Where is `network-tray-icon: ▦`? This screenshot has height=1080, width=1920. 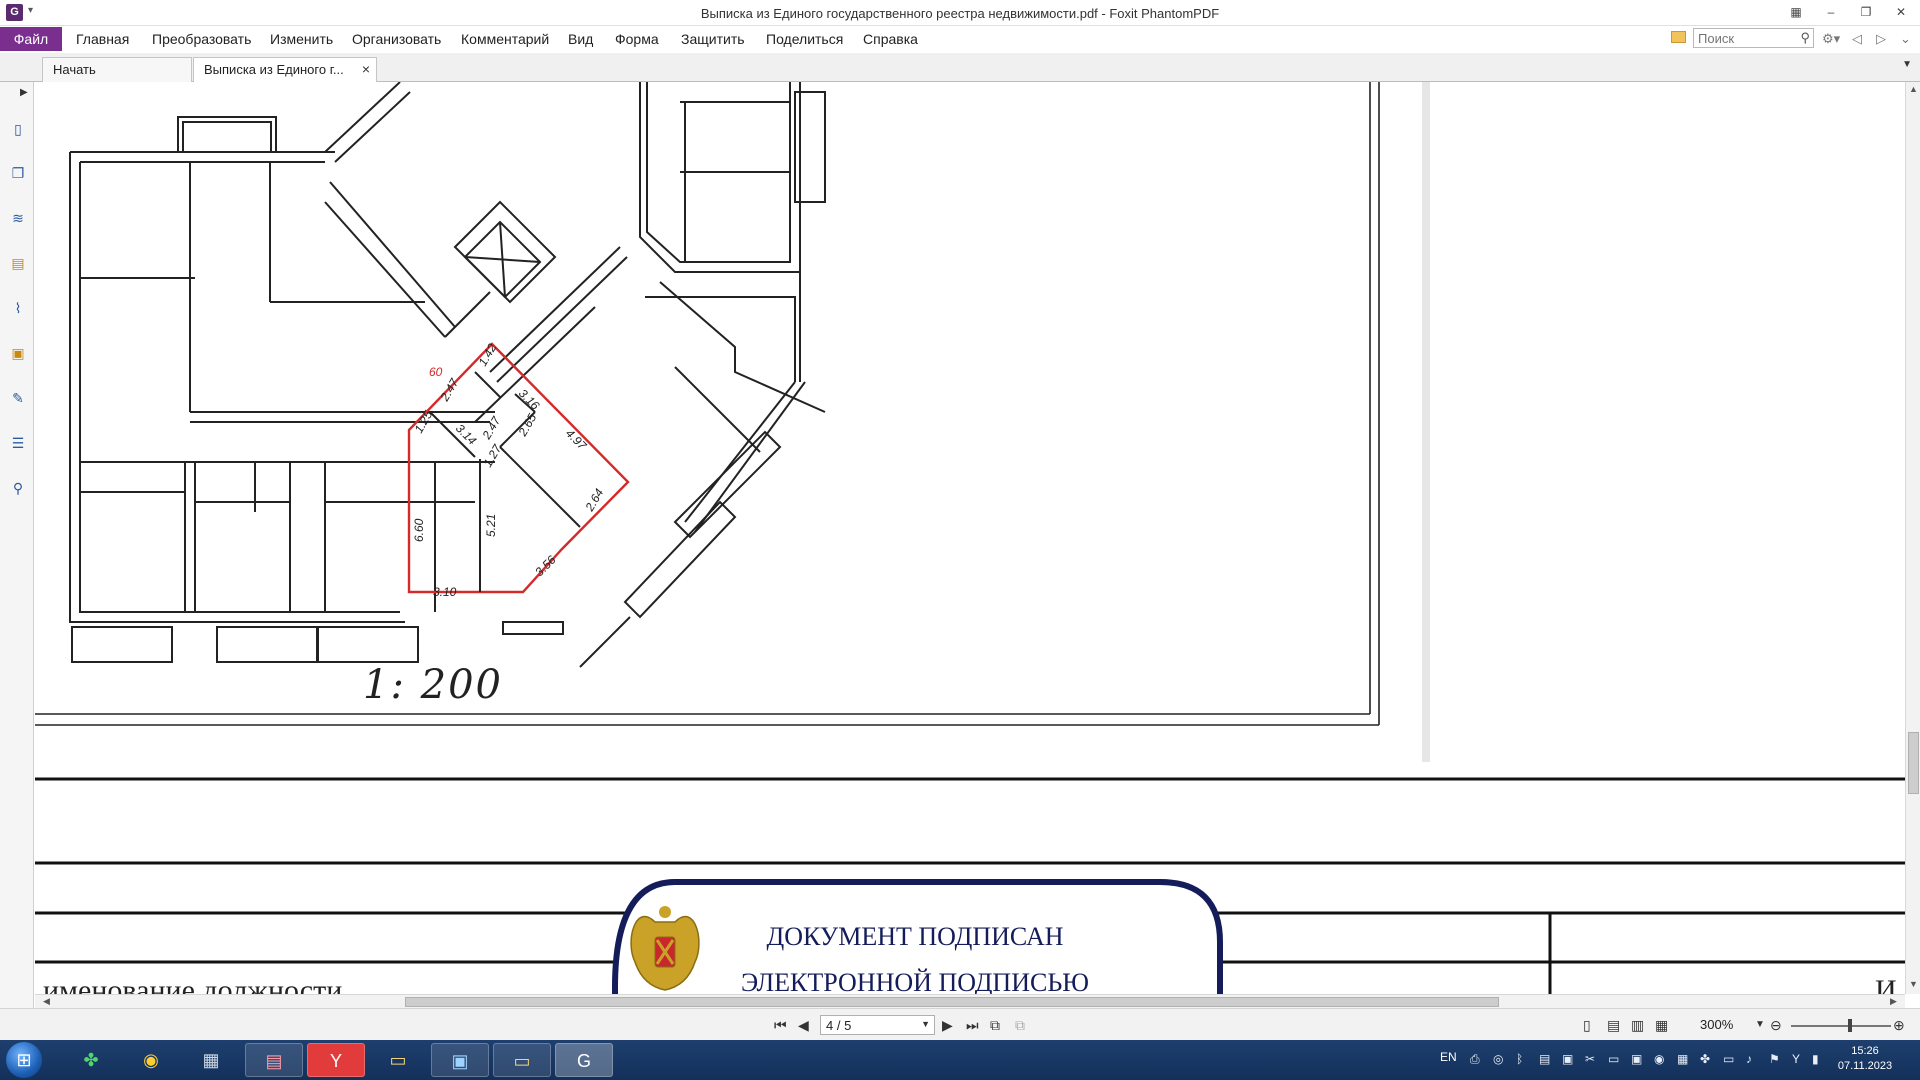 network-tray-icon: ▦ is located at coordinates (1682, 1059).